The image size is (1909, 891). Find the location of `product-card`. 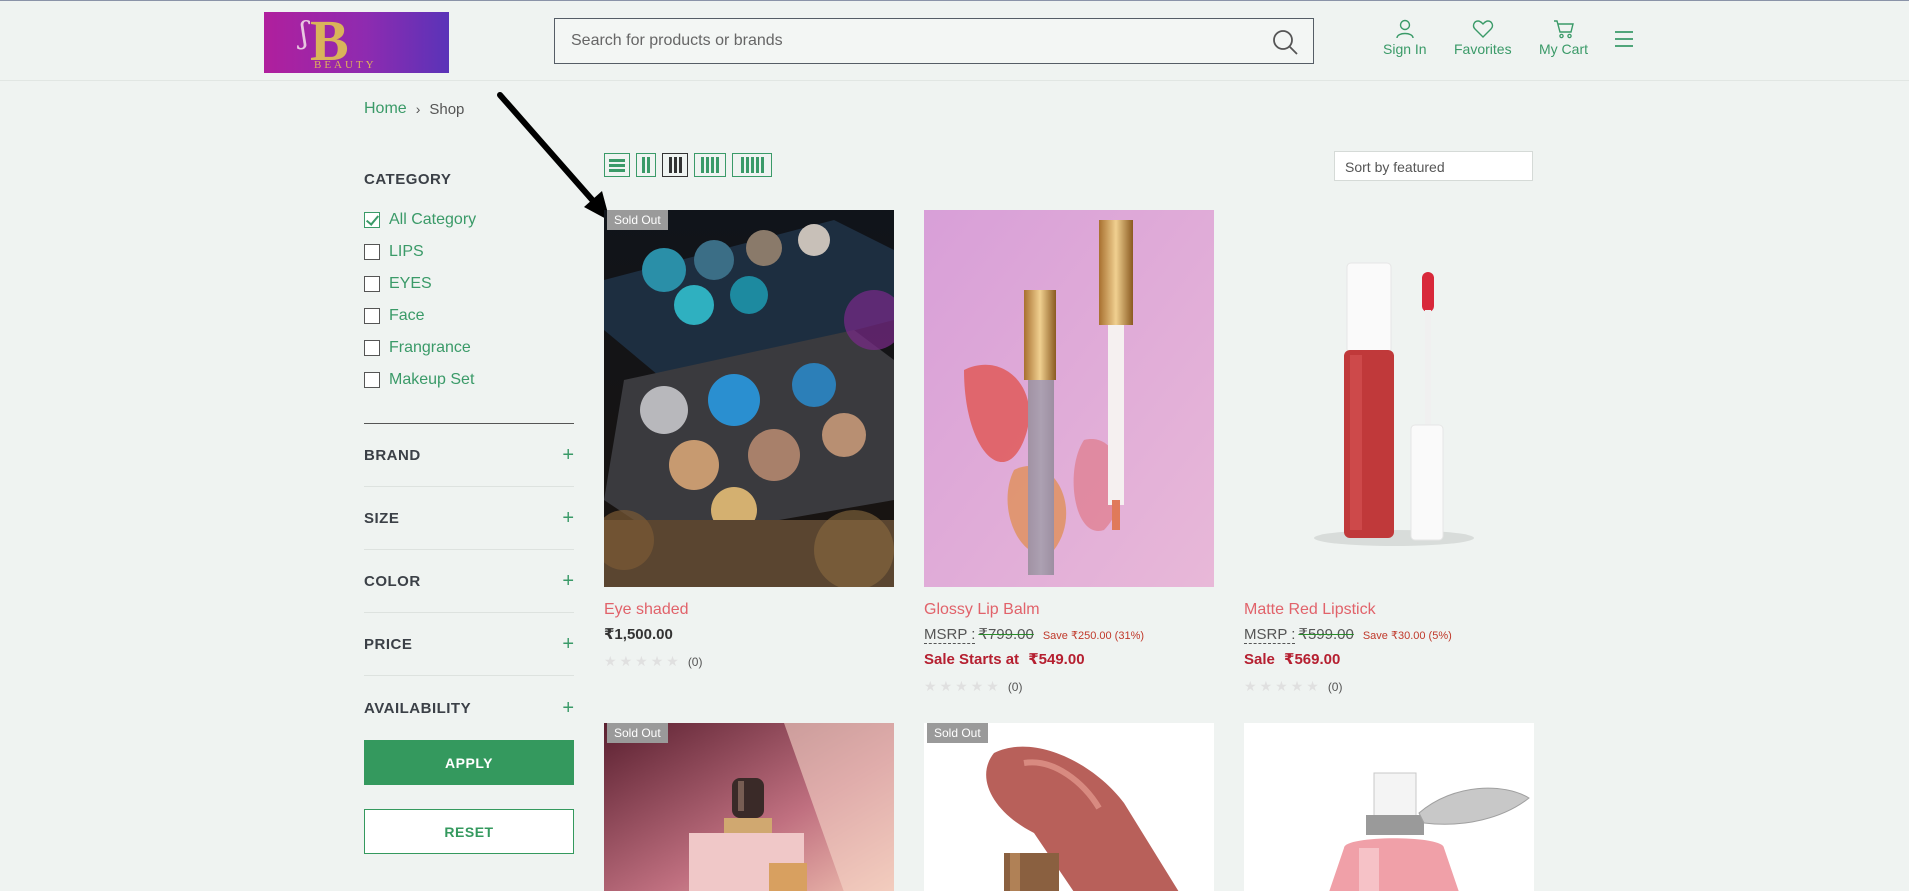

product-card is located at coordinates (1389, 807).